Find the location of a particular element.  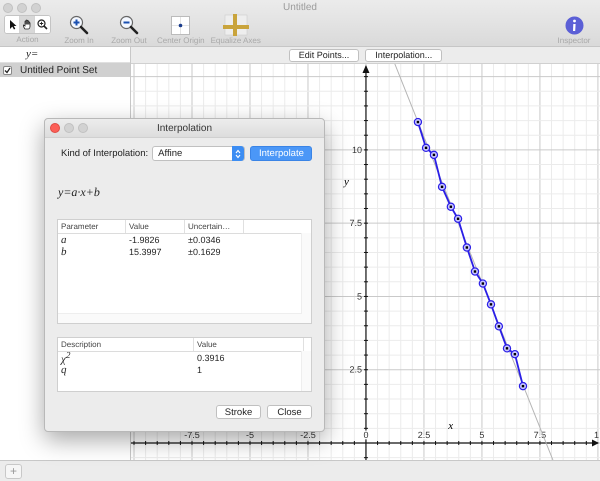

tick-label: -5 is located at coordinates (250, 435).